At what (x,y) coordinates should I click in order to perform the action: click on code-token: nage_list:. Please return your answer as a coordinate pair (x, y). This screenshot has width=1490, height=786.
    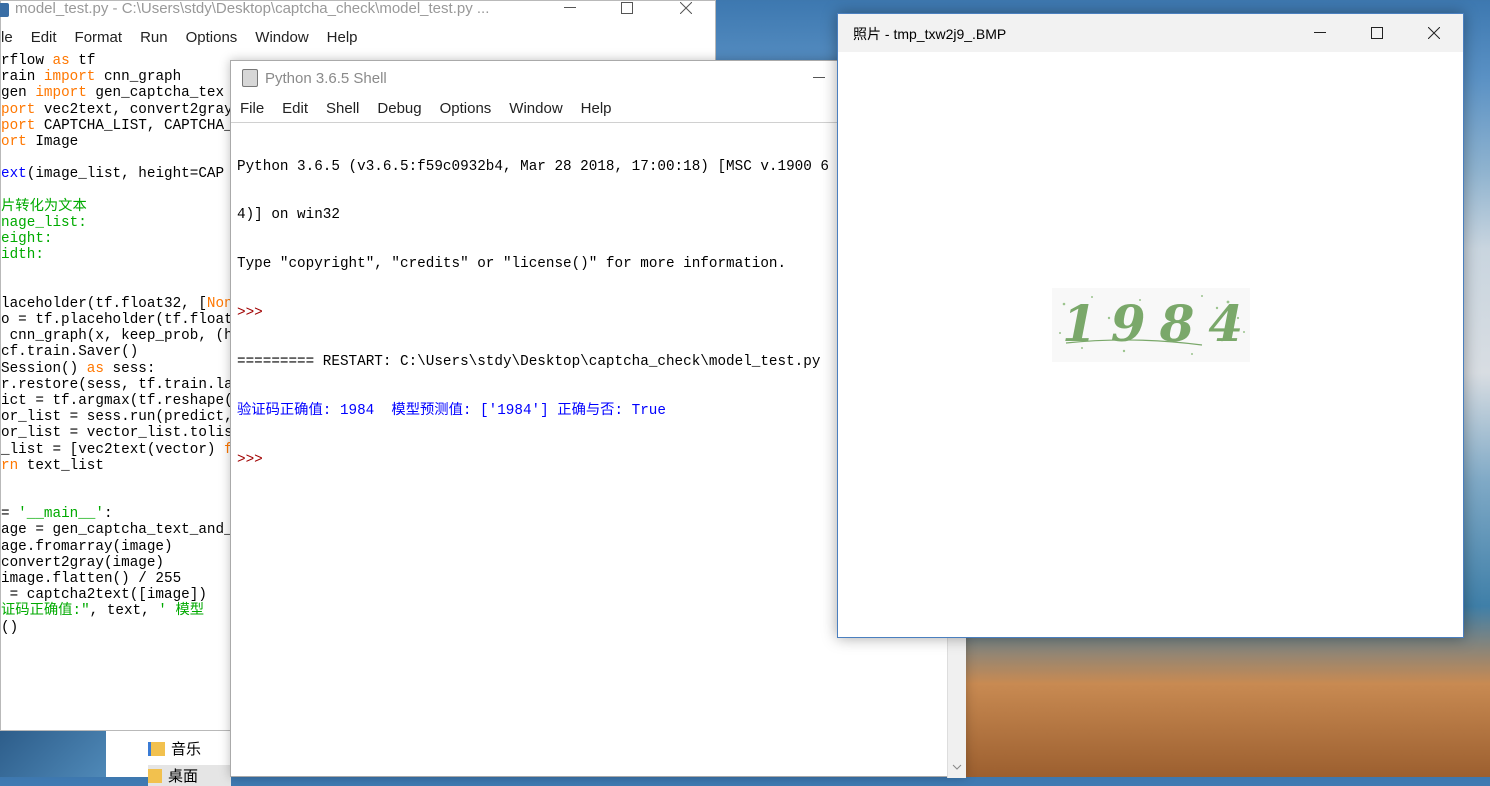
    Looking at the image, I should click on (44, 222).